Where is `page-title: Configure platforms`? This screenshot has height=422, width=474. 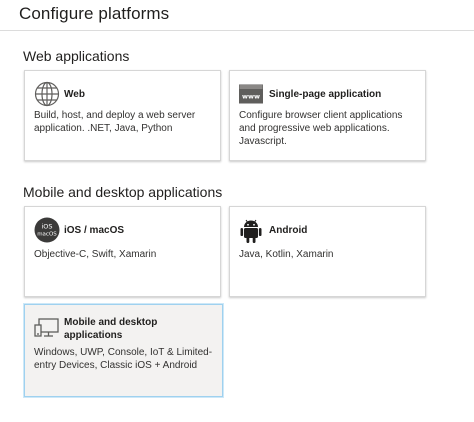 page-title: Configure platforms is located at coordinates (94, 13).